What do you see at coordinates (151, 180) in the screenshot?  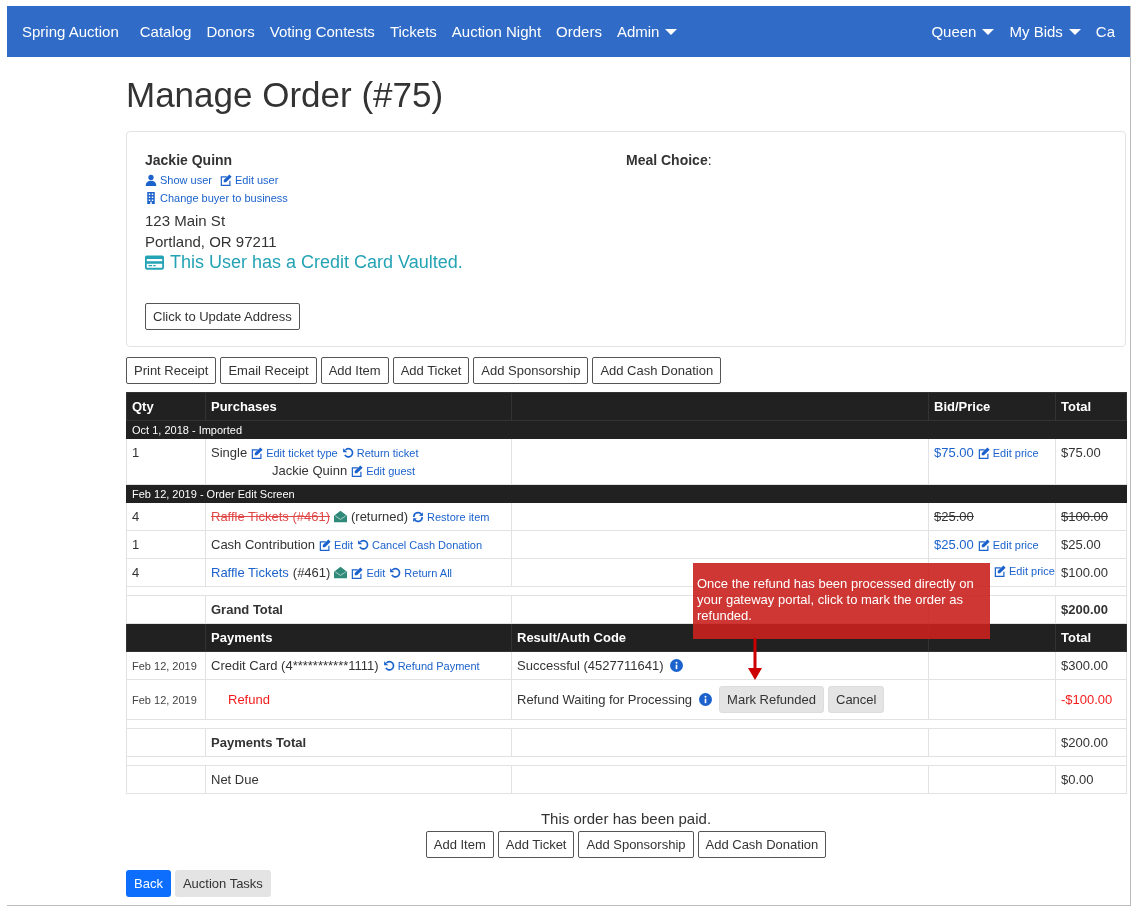 I see `user-icon` at bounding box center [151, 180].